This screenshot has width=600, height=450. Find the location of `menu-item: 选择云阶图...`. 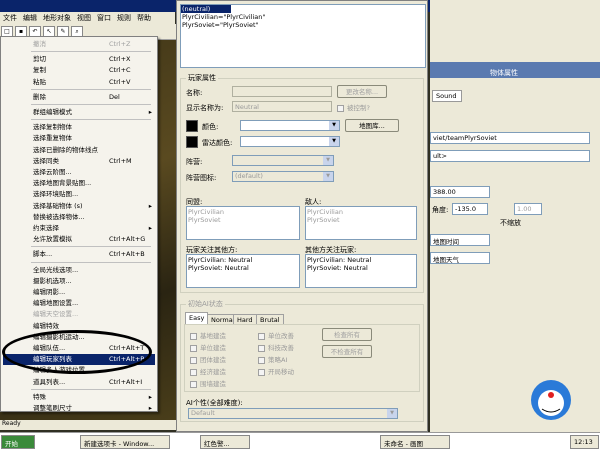

menu-item: 选择云阶图... is located at coordinates (79, 172).